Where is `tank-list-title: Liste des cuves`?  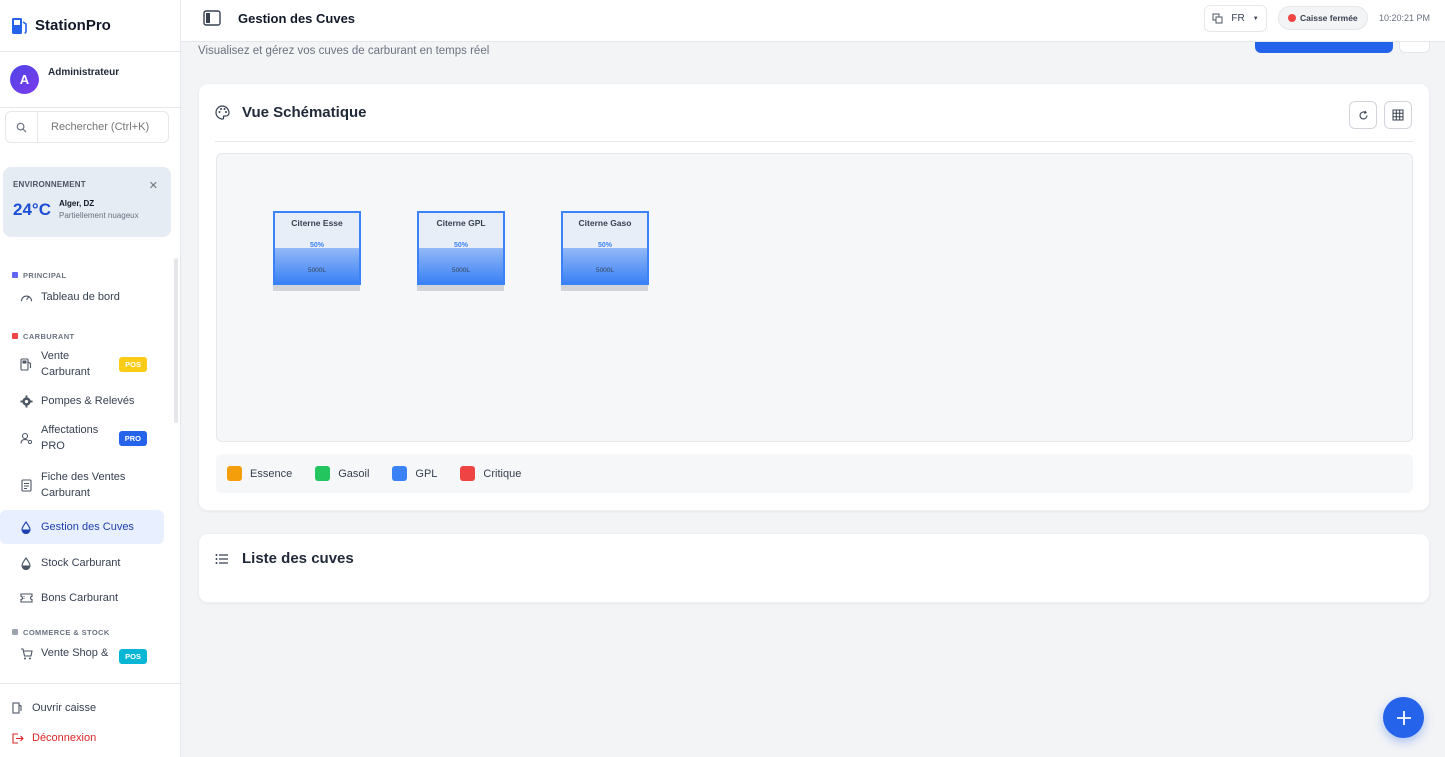
tank-list-title: Liste des cuves is located at coordinates (298, 558).